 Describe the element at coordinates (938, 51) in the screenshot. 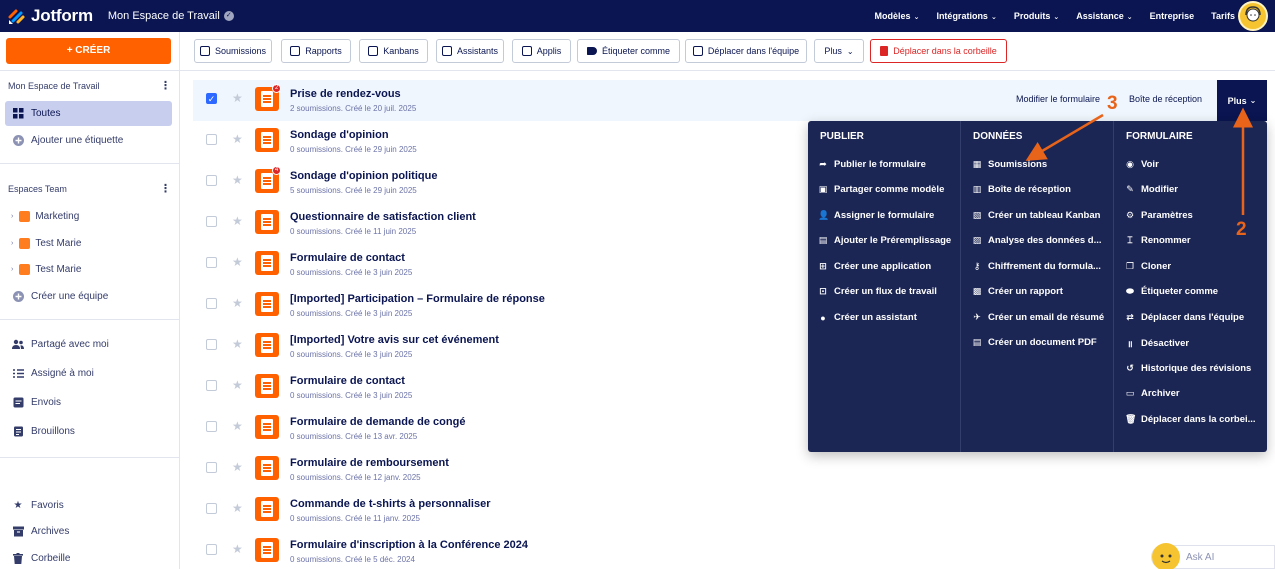

I see `toolbar-trash-button: Déplacer dans la corbeille` at that location.